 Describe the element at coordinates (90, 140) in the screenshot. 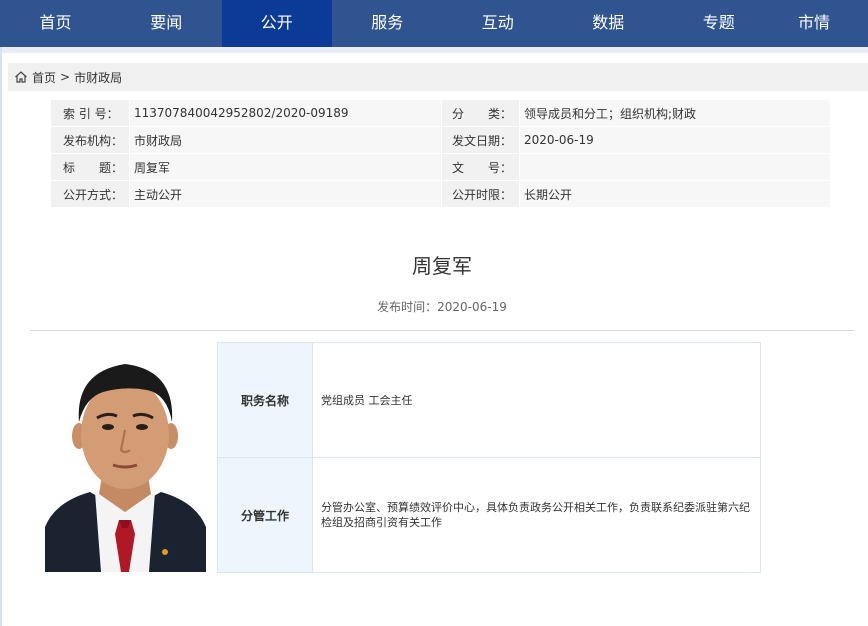

I see `meta-org-label: 发布机构：` at that location.